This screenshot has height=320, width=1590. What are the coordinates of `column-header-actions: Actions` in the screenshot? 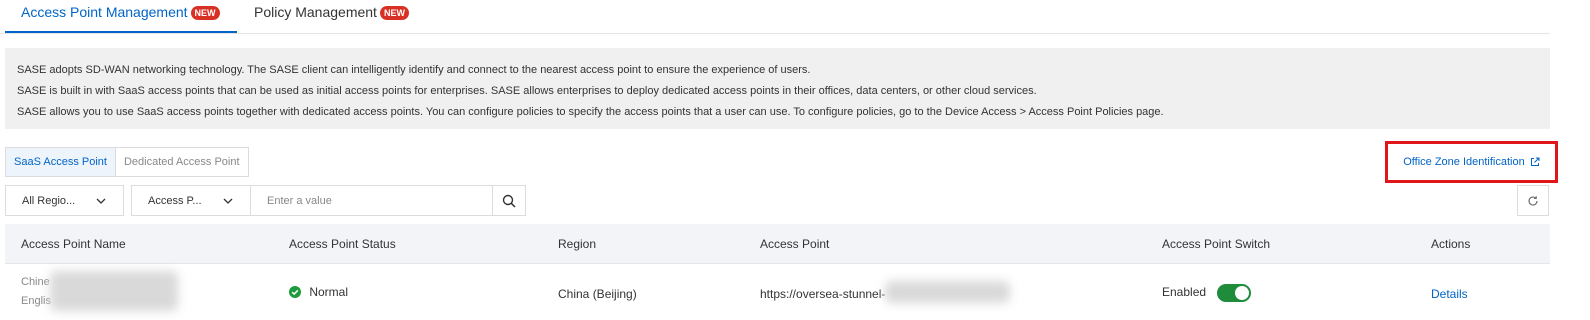 It's located at (1451, 244).